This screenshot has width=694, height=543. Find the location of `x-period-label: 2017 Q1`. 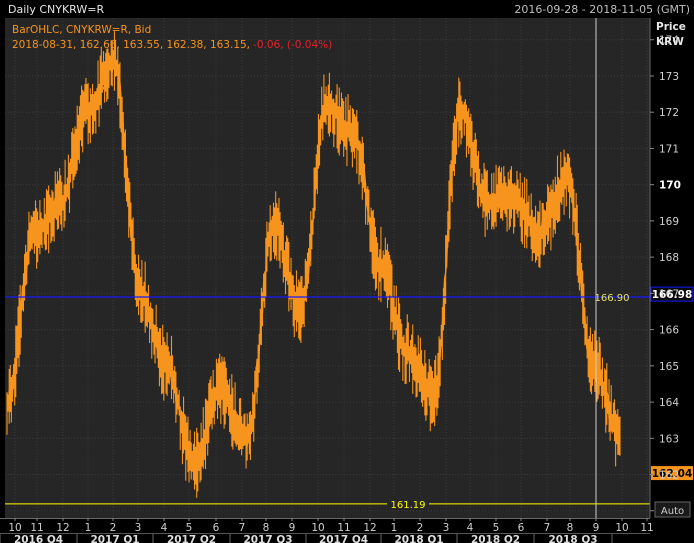

x-period-label: 2017 Q1 is located at coordinates (114, 538).